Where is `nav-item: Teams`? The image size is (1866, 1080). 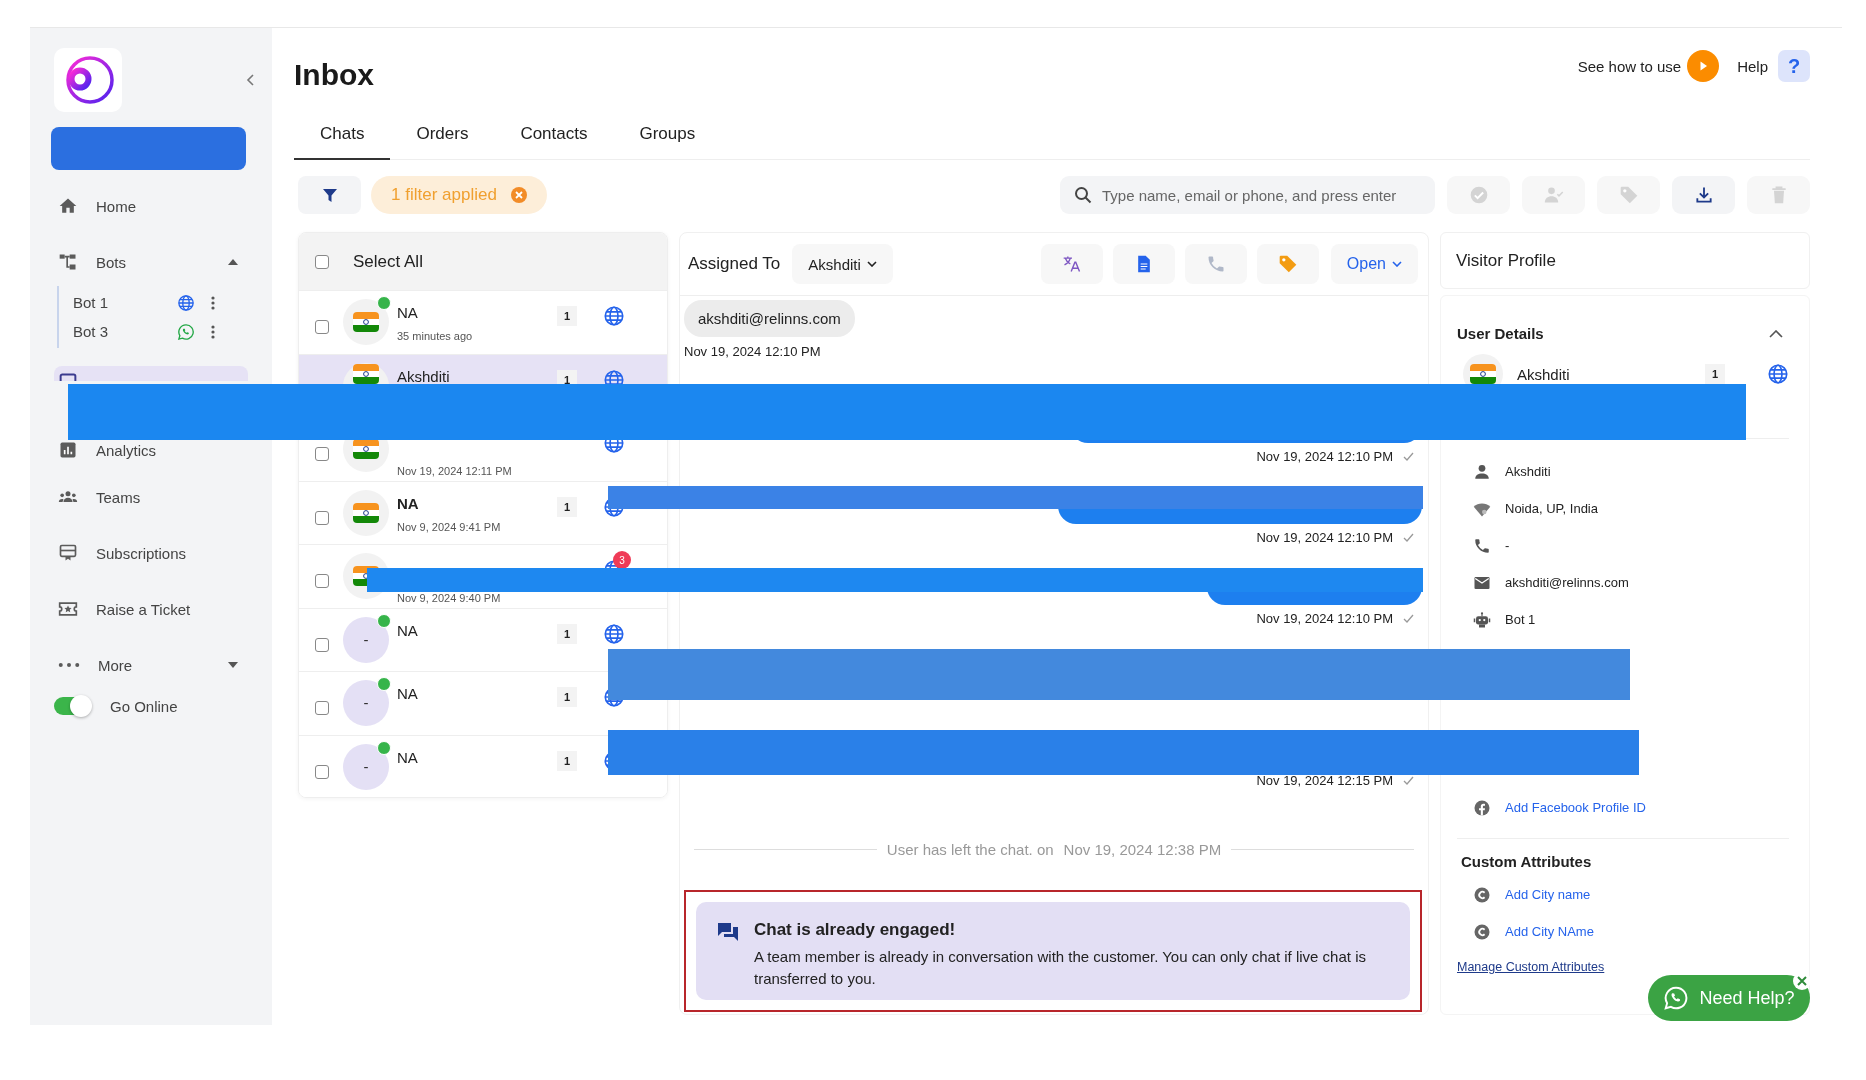
nav-item: Teams is located at coordinates (151, 497).